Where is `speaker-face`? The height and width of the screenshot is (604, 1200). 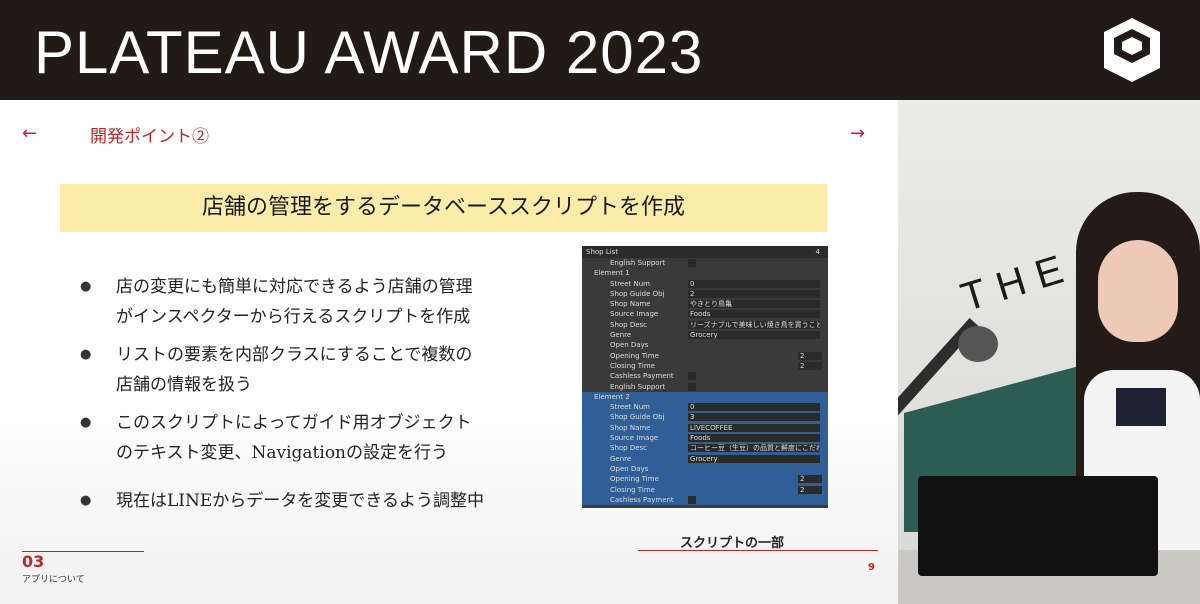
speaker-face is located at coordinates (1138, 291).